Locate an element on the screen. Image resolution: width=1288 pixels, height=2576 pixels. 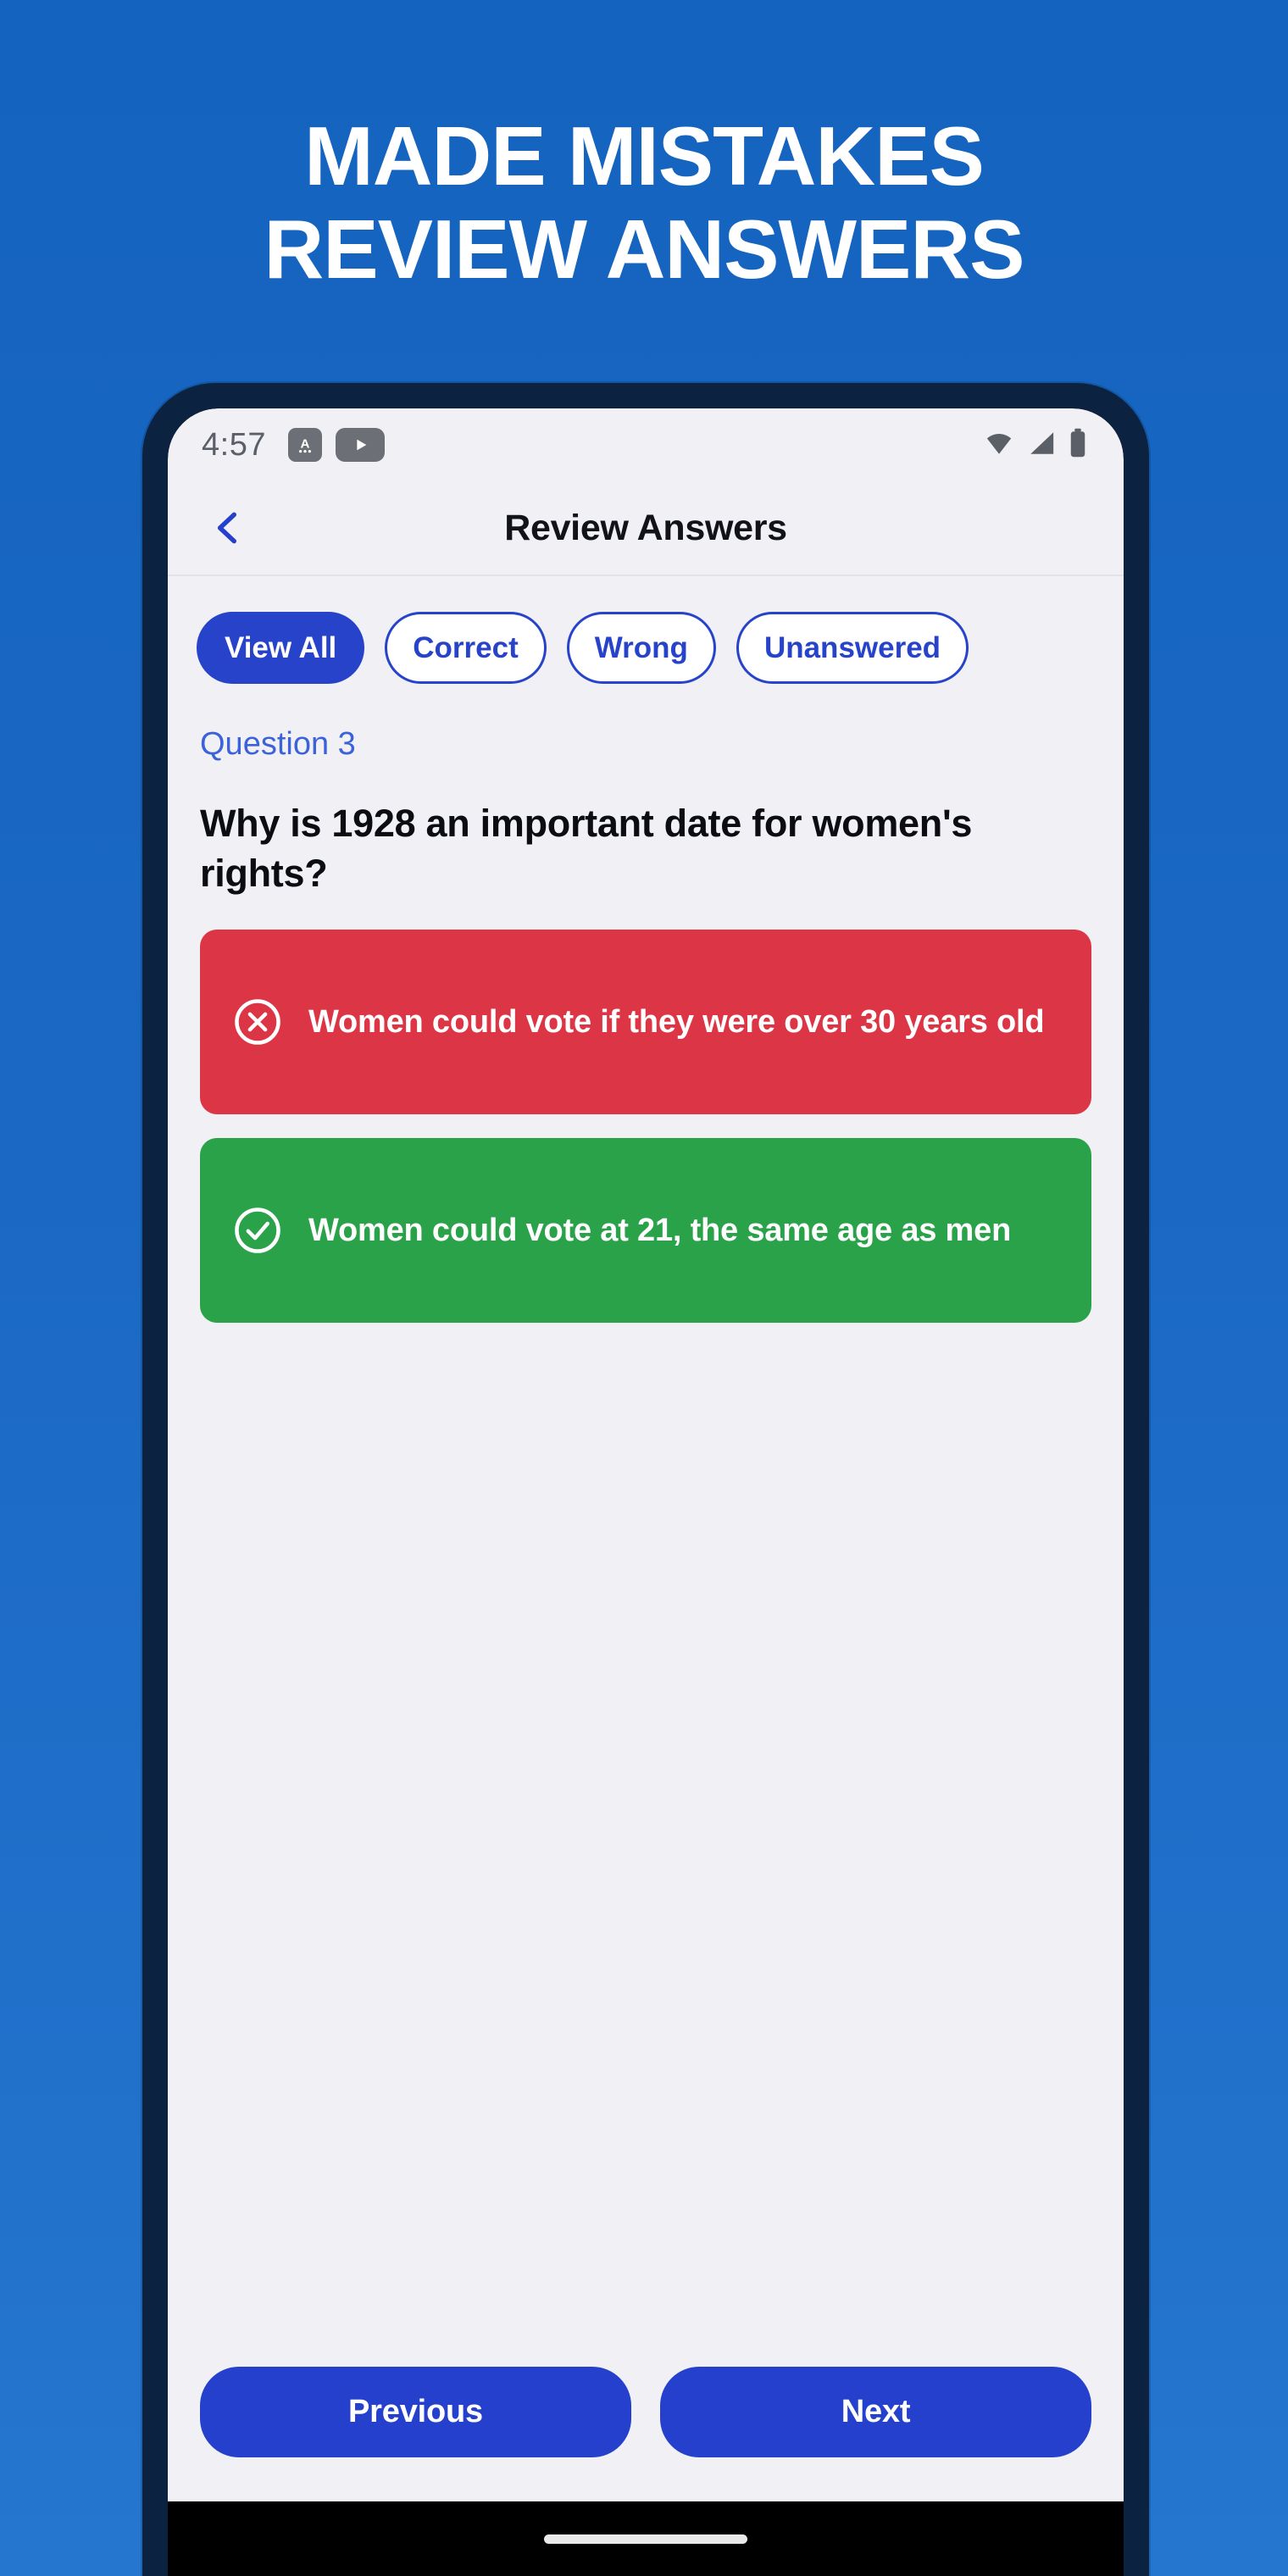
previous-button: Previous is located at coordinates (415, 2412).